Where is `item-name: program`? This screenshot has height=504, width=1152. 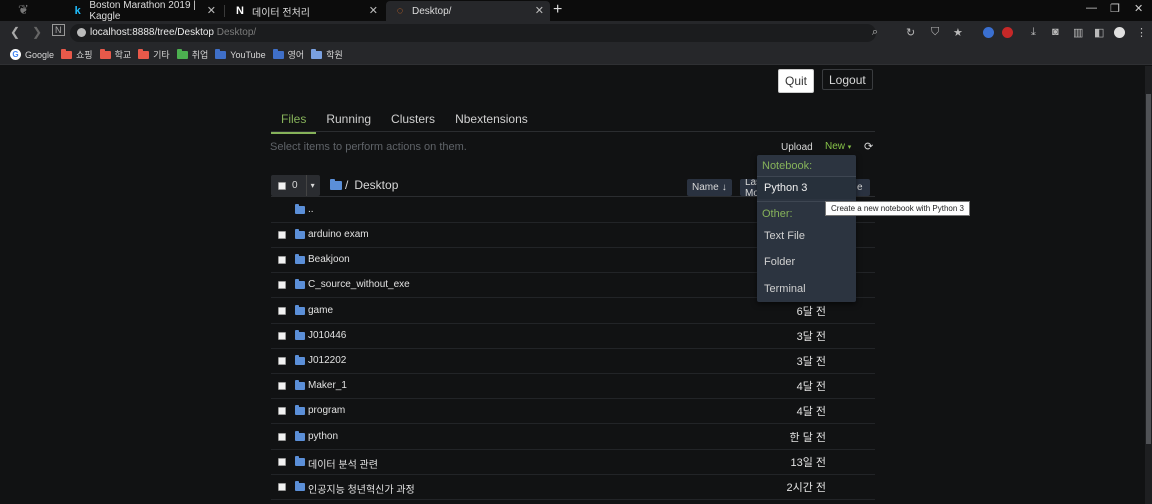
item-name: program is located at coordinates (326, 410).